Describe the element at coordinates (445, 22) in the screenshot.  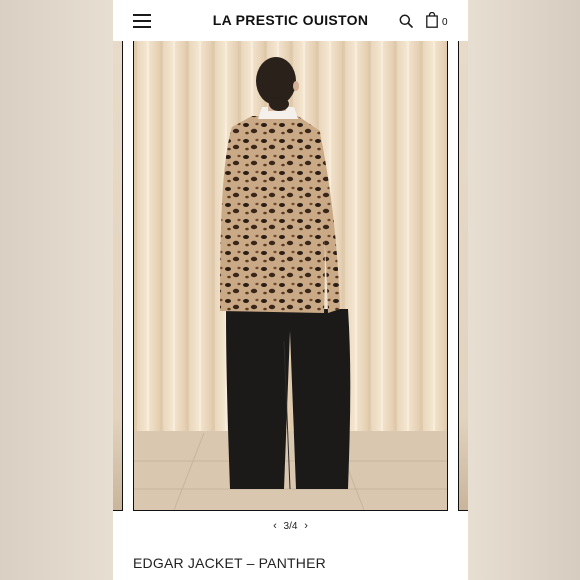
I see `cart-count: 0` at that location.